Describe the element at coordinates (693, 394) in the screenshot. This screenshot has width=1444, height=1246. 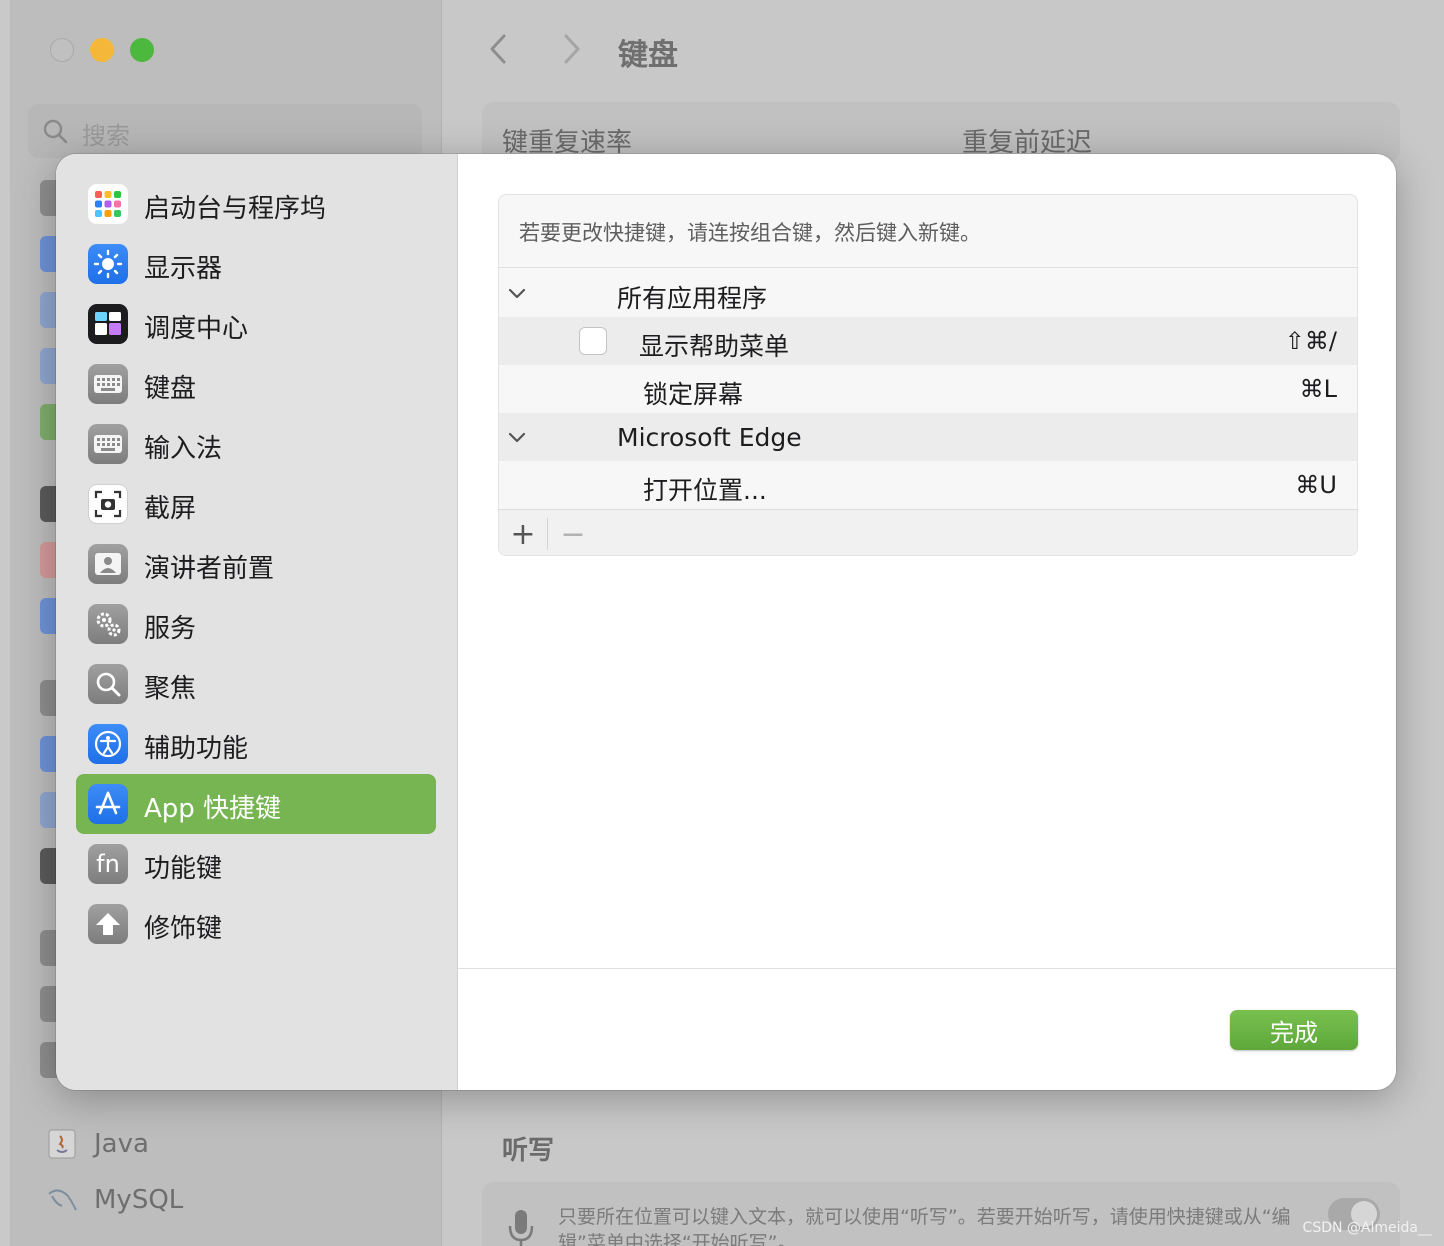
I see `shortcut-label: 锁定屏幕` at that location.